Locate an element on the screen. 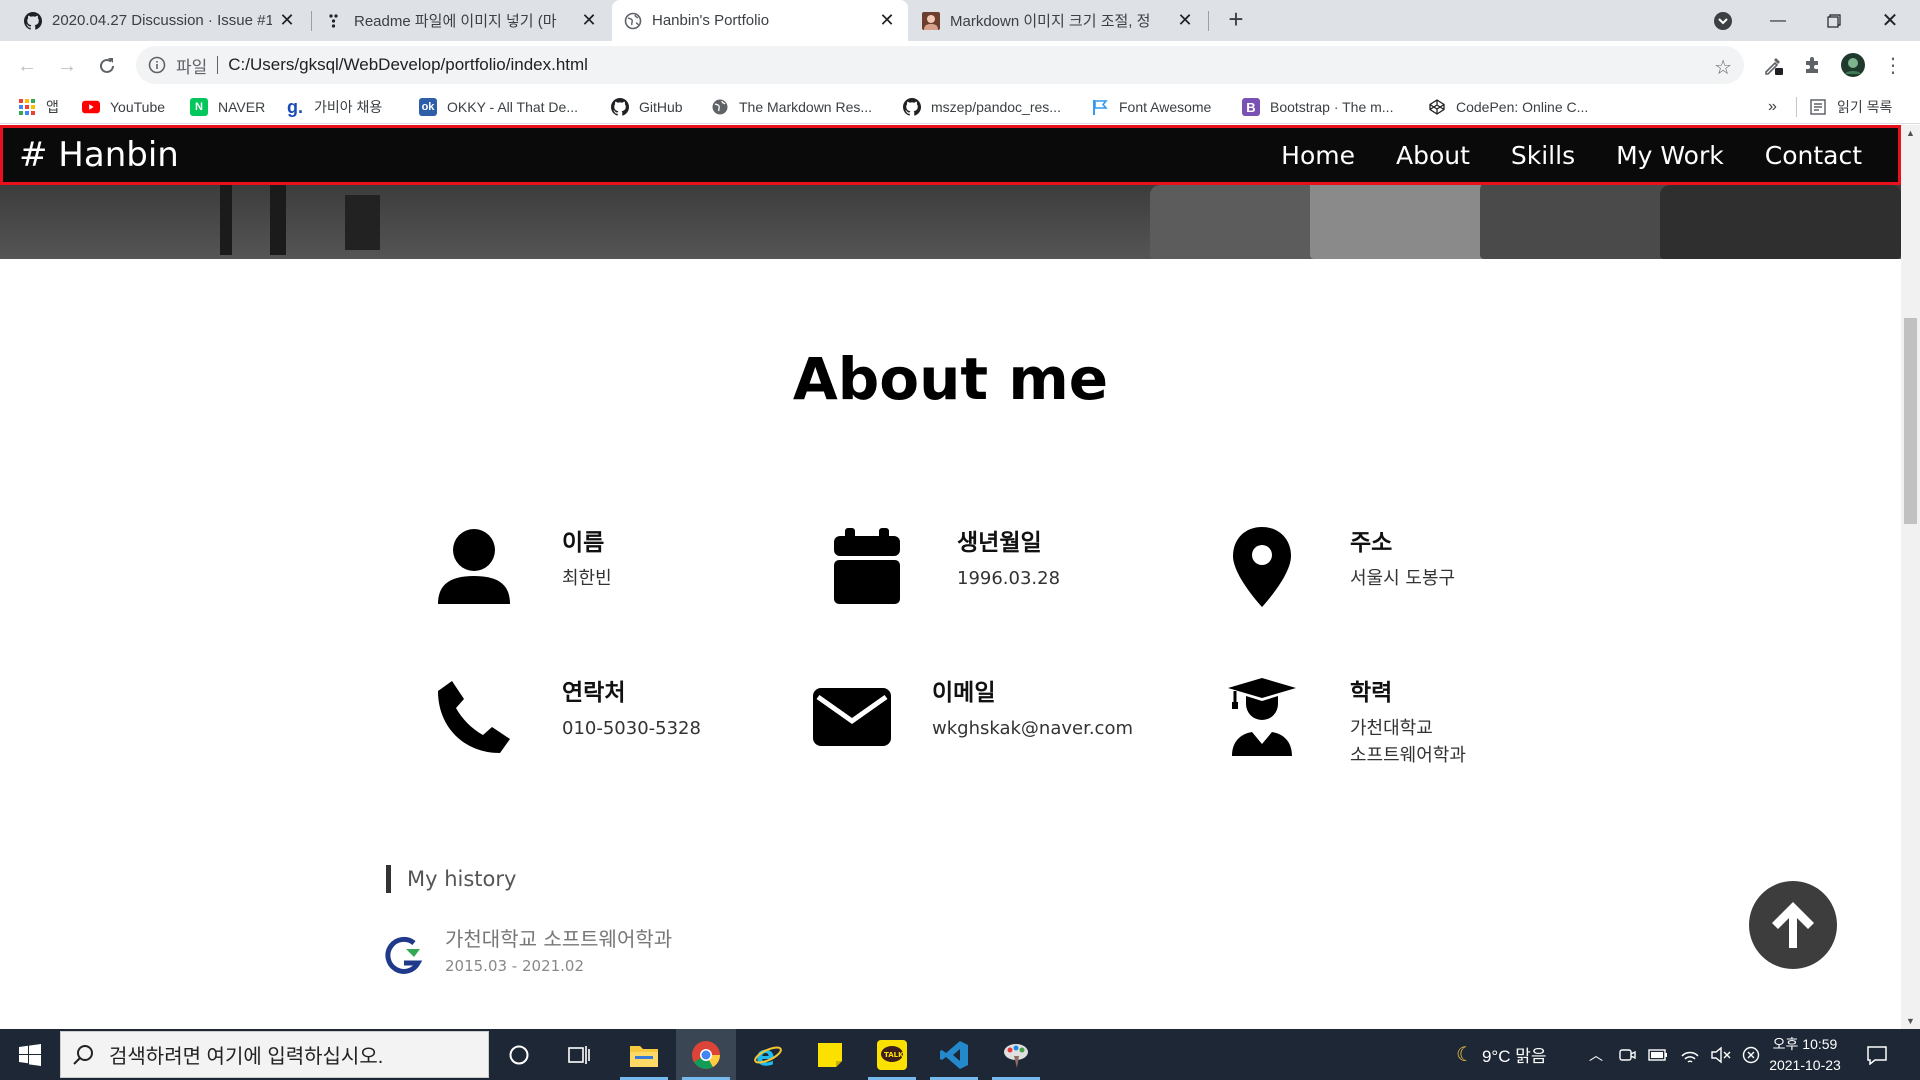 This screenshot has height=1080, width=1920. notification-center-button is located at coordinates (1877, 1054).